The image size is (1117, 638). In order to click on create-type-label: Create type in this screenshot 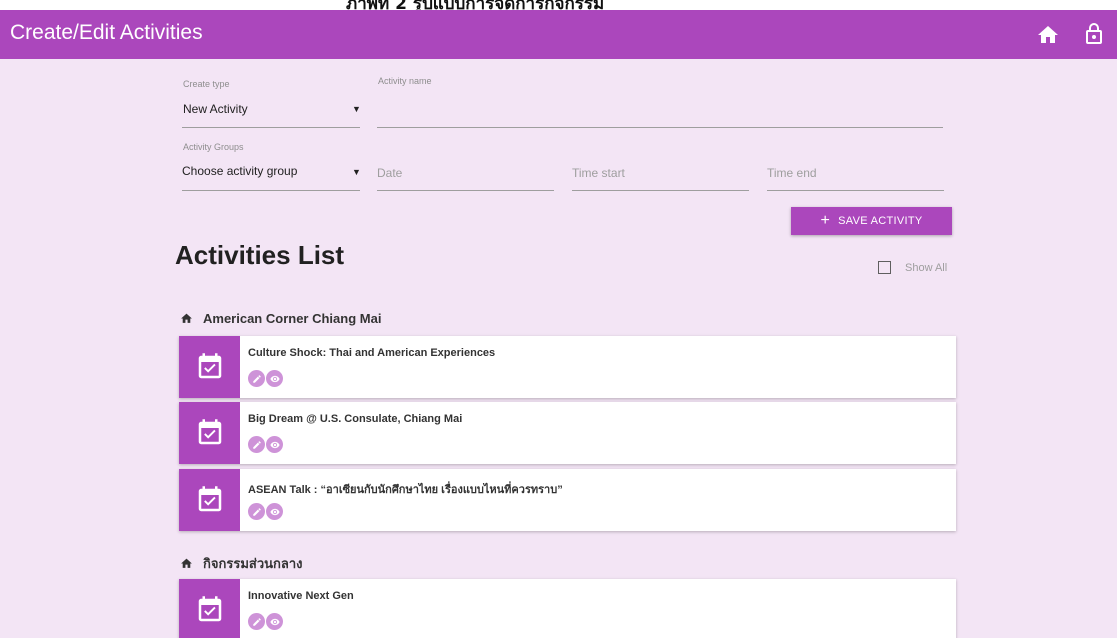, I will do `click(206, 84)`.